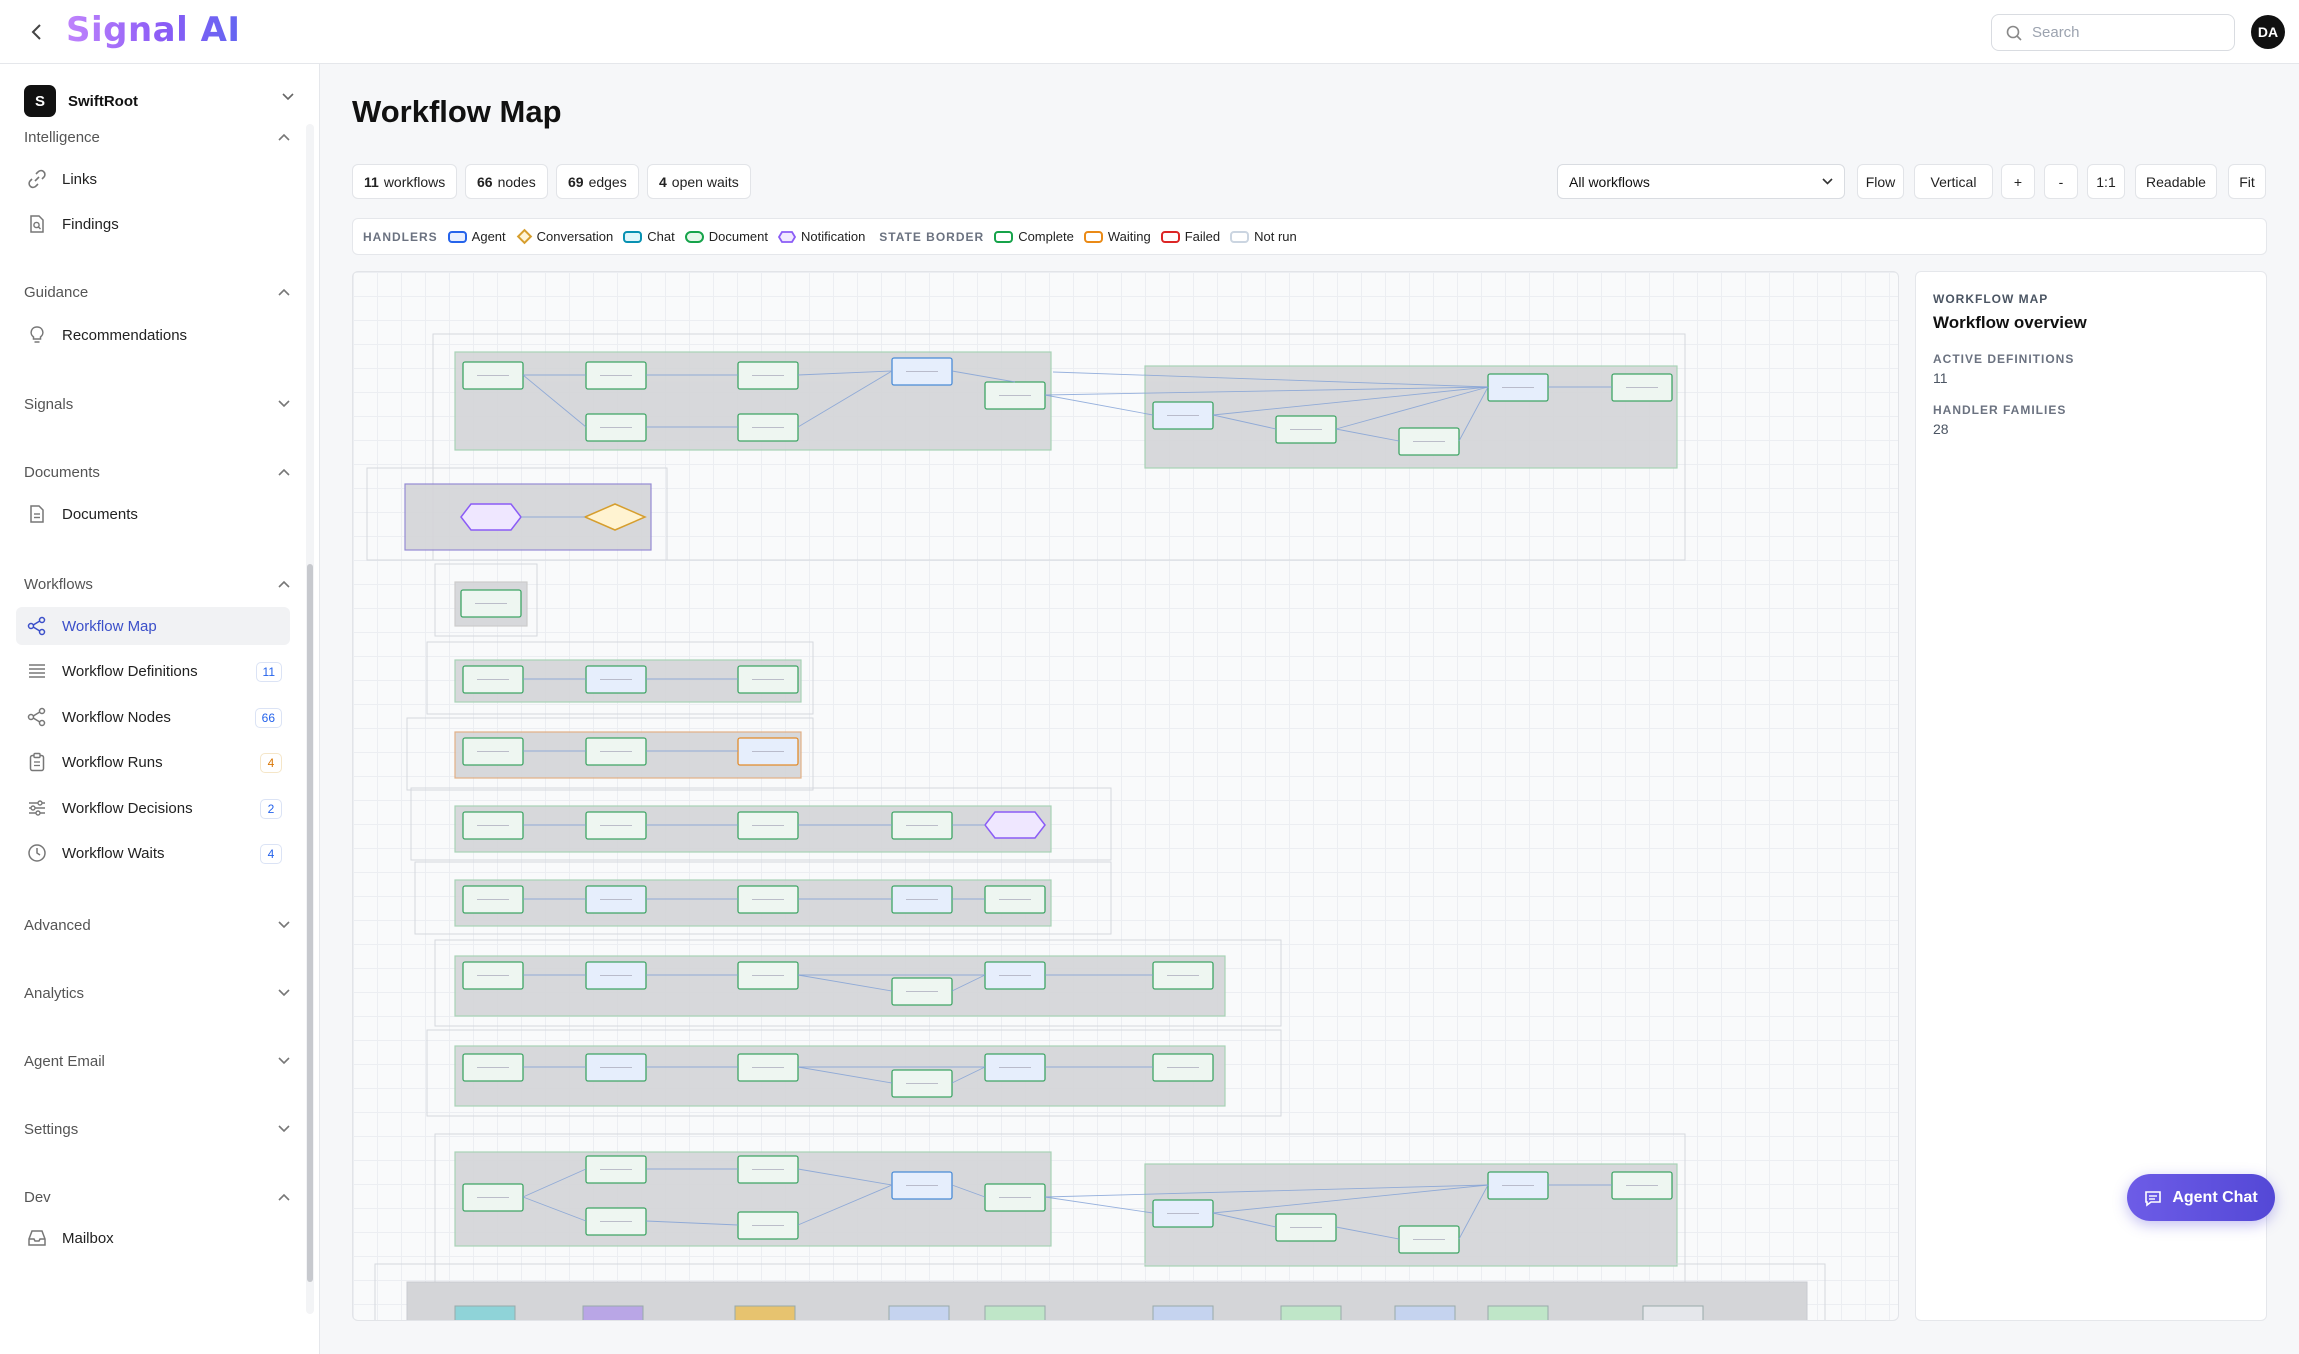 This screenshot has width=2299, height=1354. What do you see at coordinates (153, 626) in the screenshot?
I see `sidebar-item-workflow-map: Workflow Map` at bounding box center [153, 626].